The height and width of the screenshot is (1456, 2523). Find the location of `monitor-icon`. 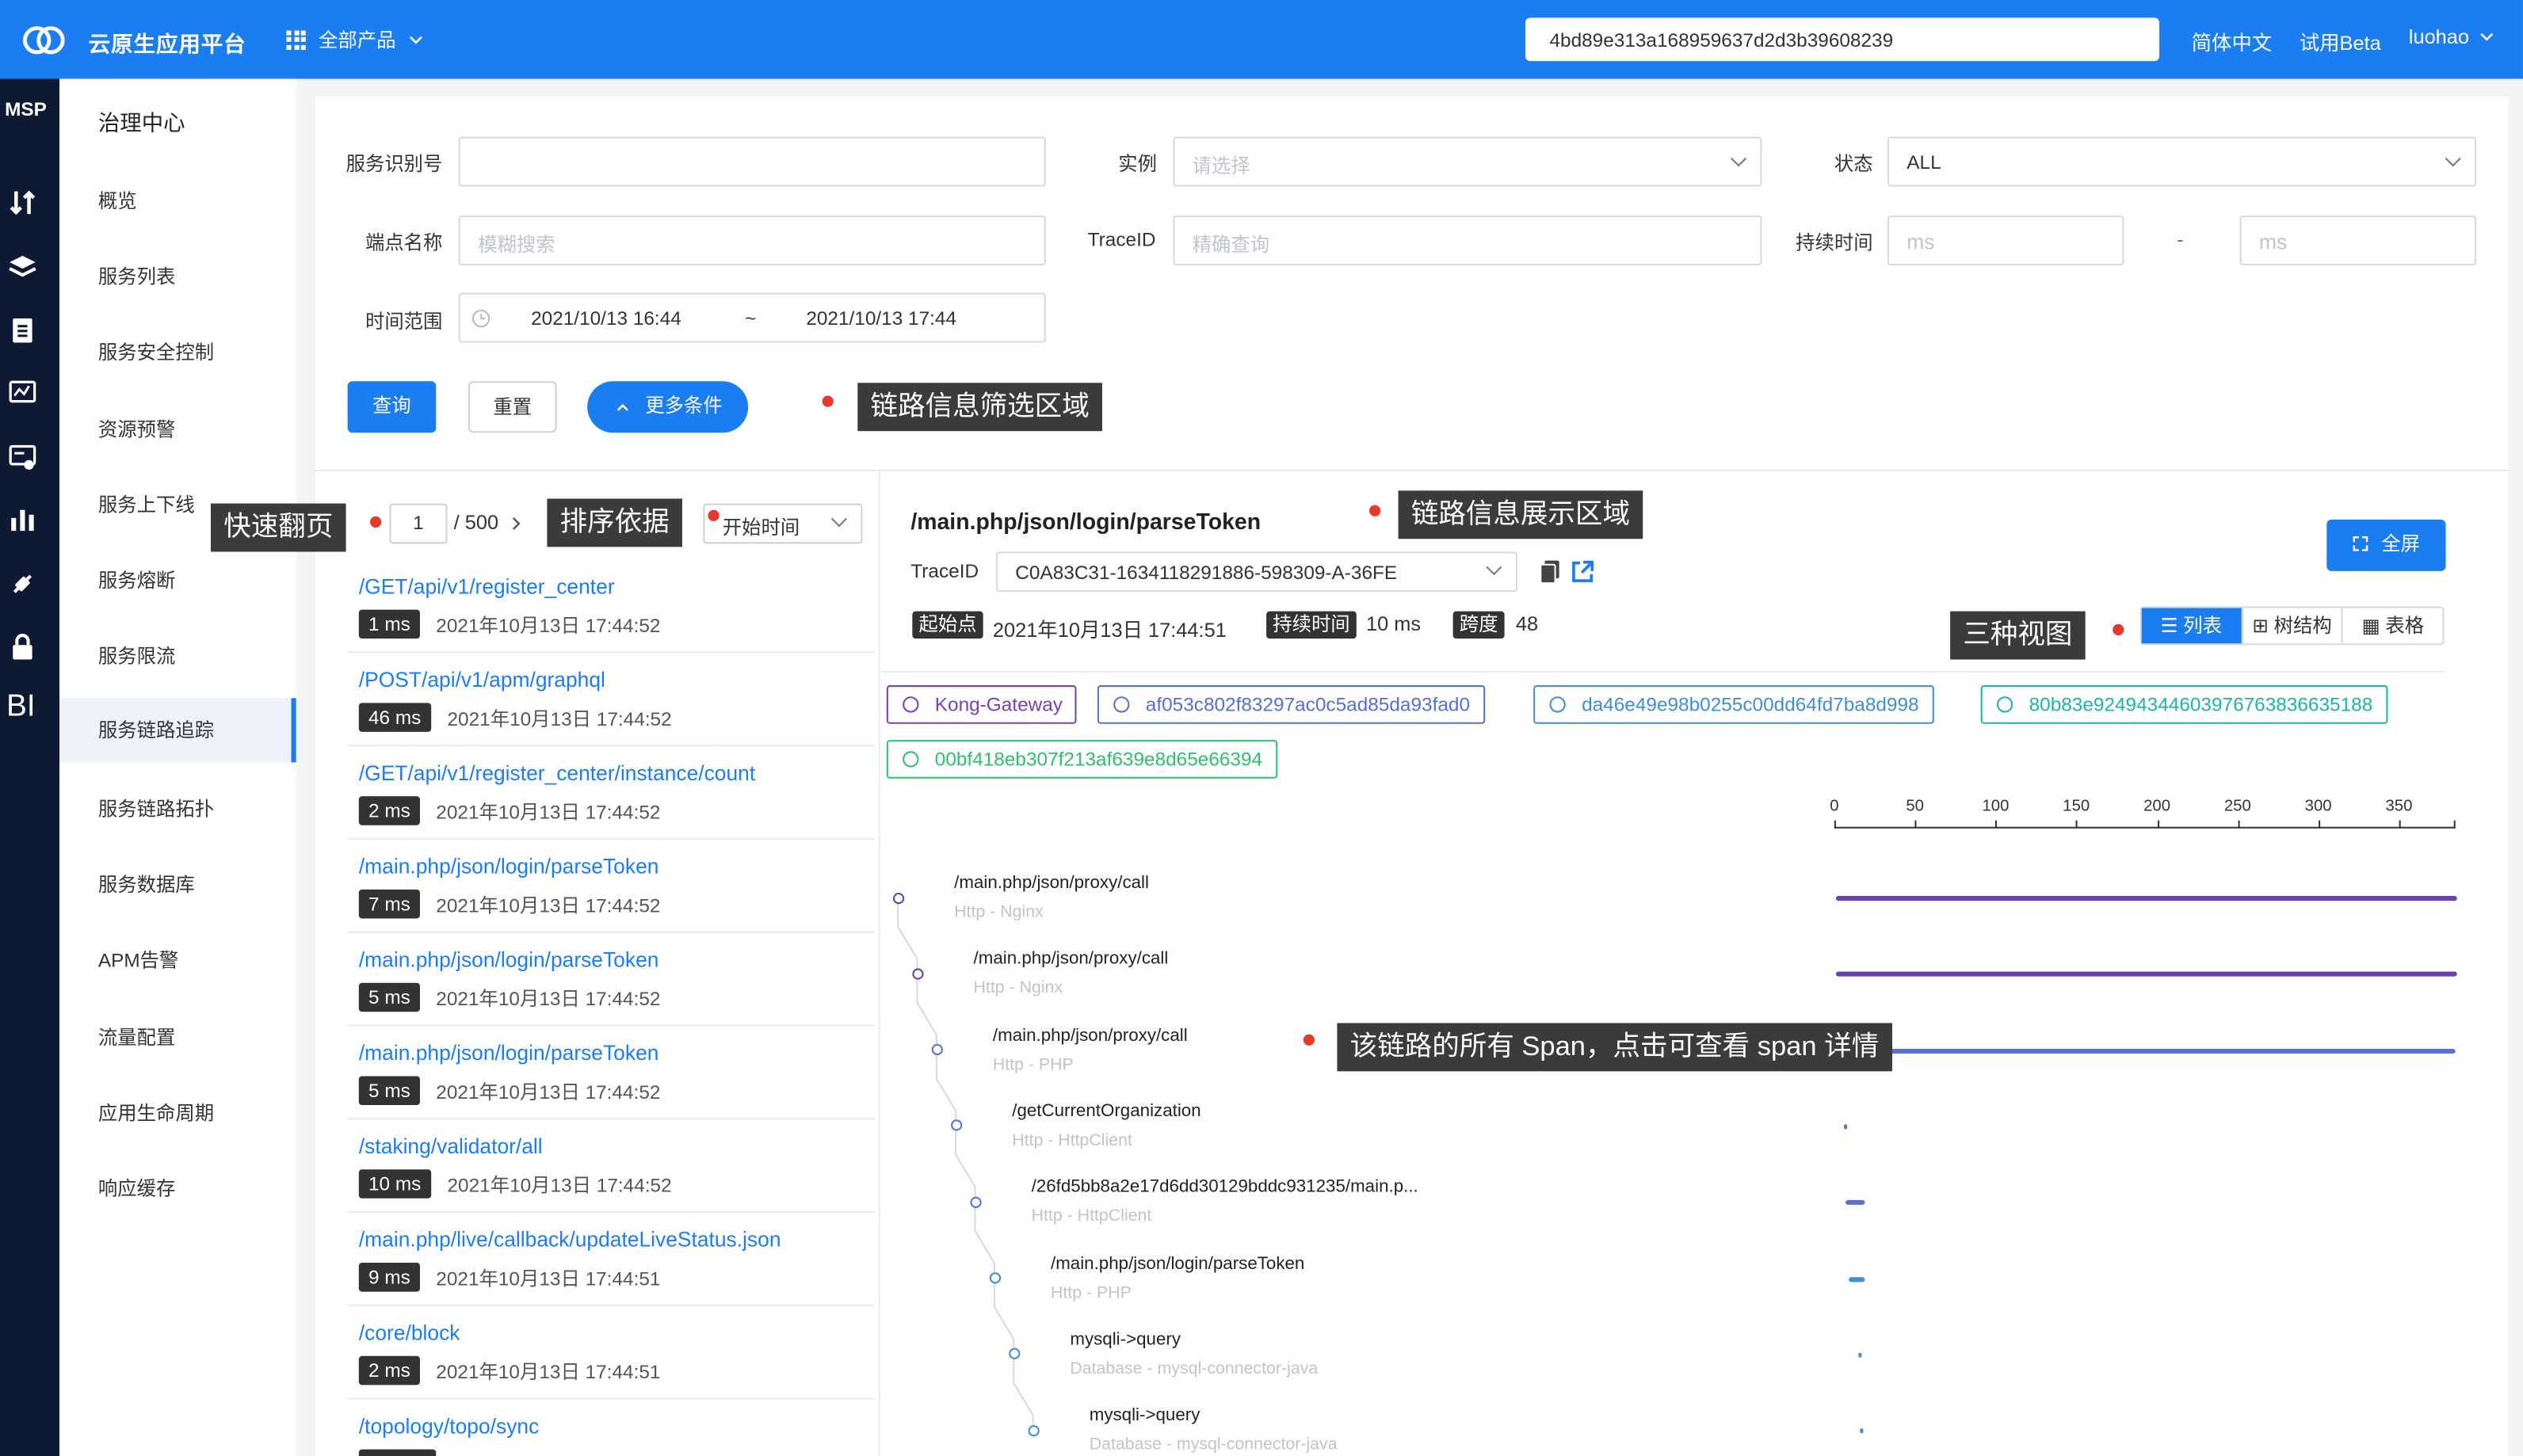

monitor-icon is located at coordinates (22, 392).